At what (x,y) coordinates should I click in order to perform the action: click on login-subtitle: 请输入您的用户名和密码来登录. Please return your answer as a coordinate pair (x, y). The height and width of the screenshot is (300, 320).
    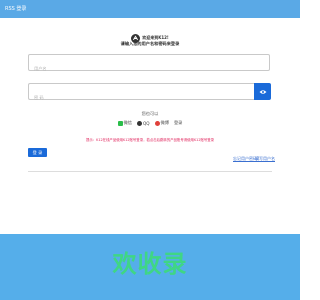
    Looking at the image, I should click on (150, 43).